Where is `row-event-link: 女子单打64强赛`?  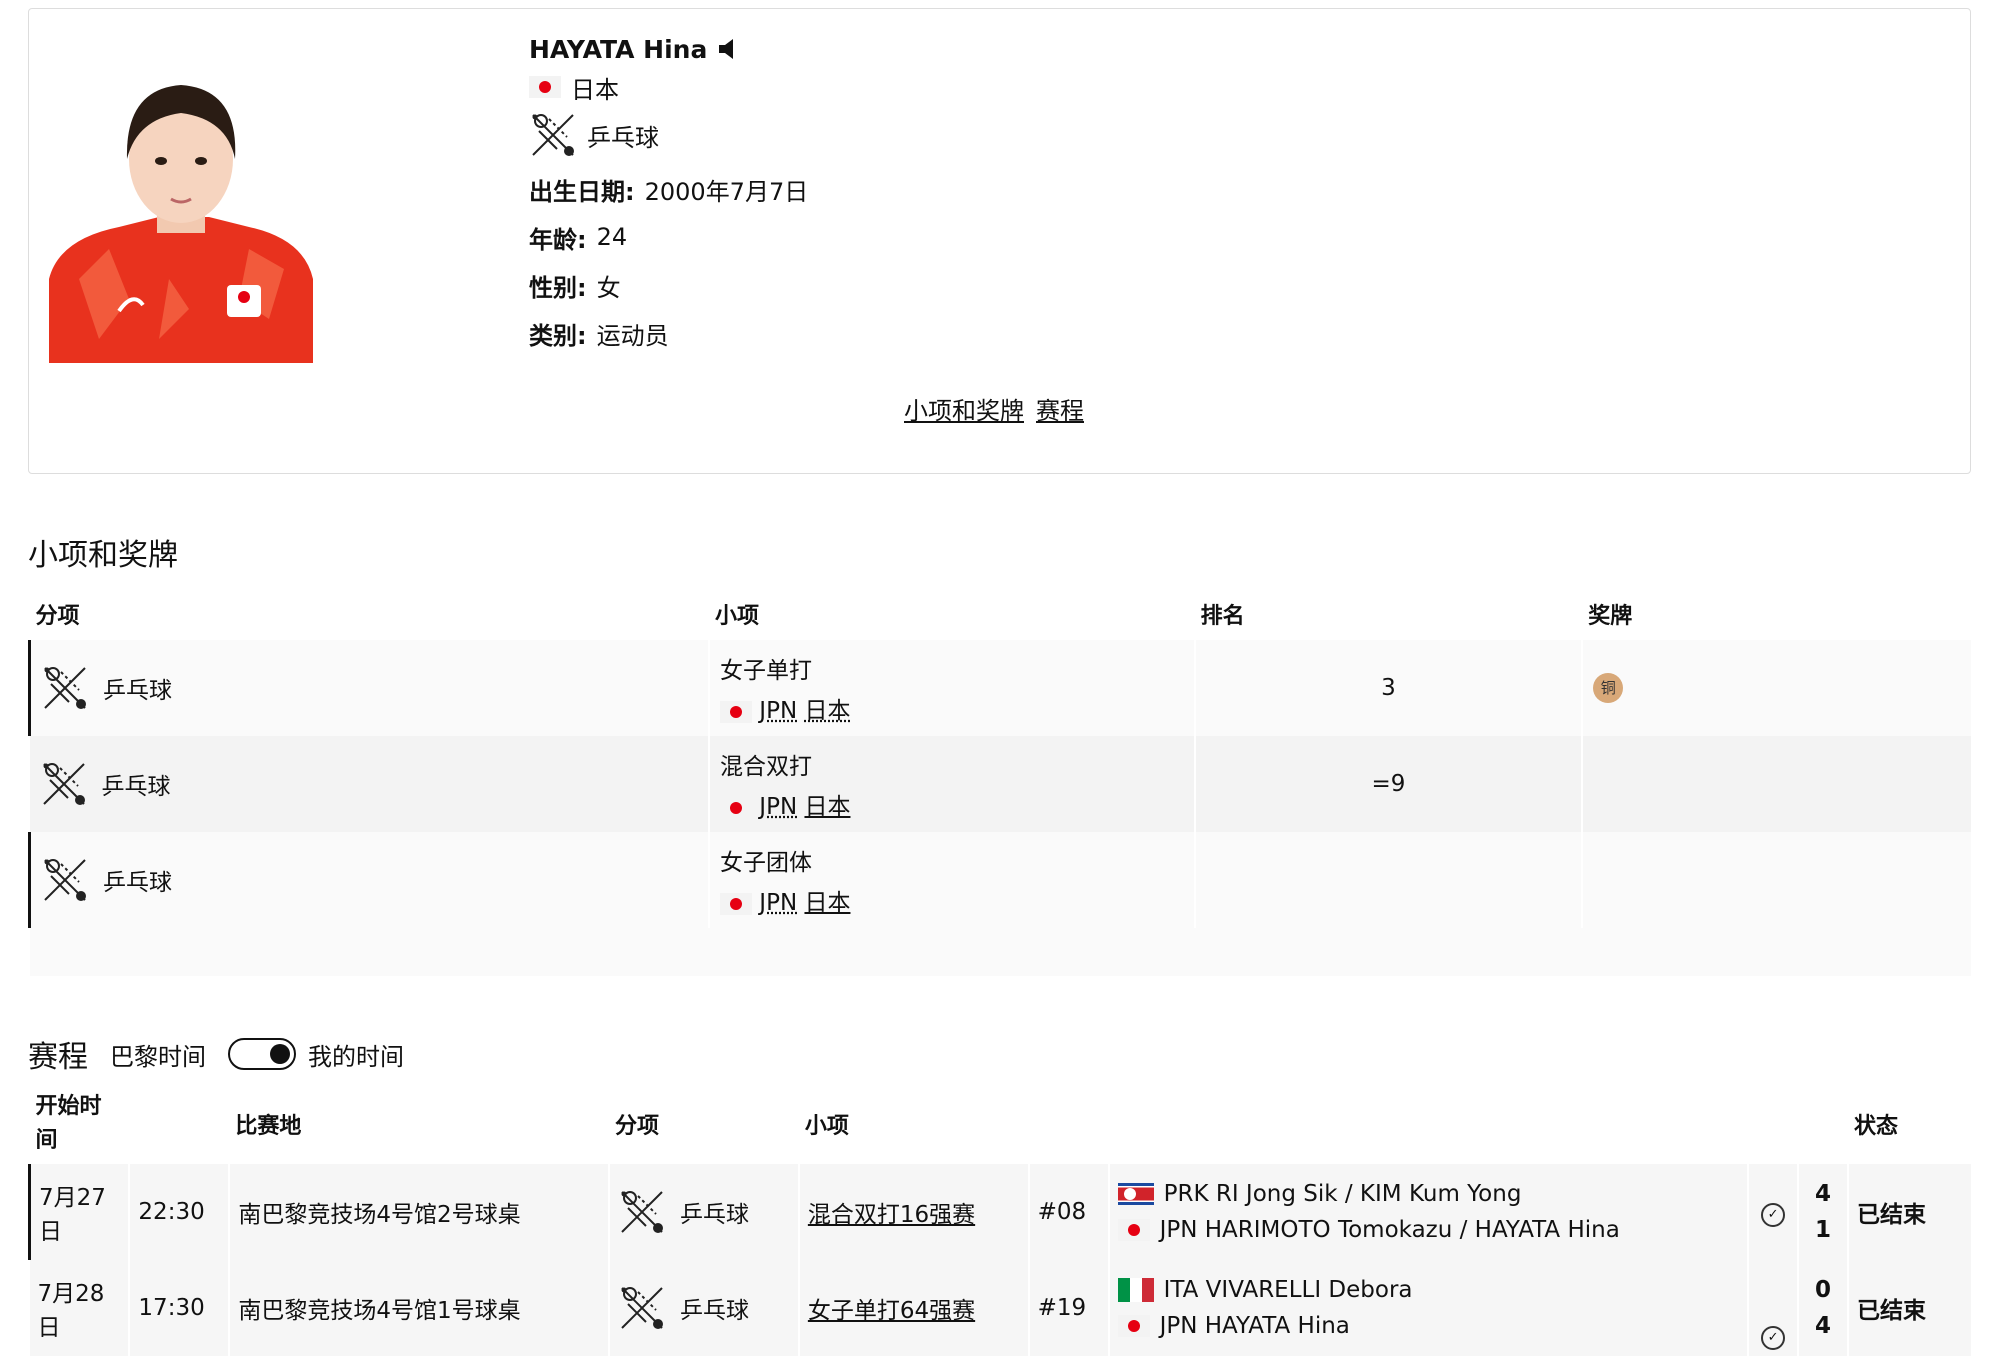
row-event-link: 女子单打64强赛 is located at coordinates (891, 1311).